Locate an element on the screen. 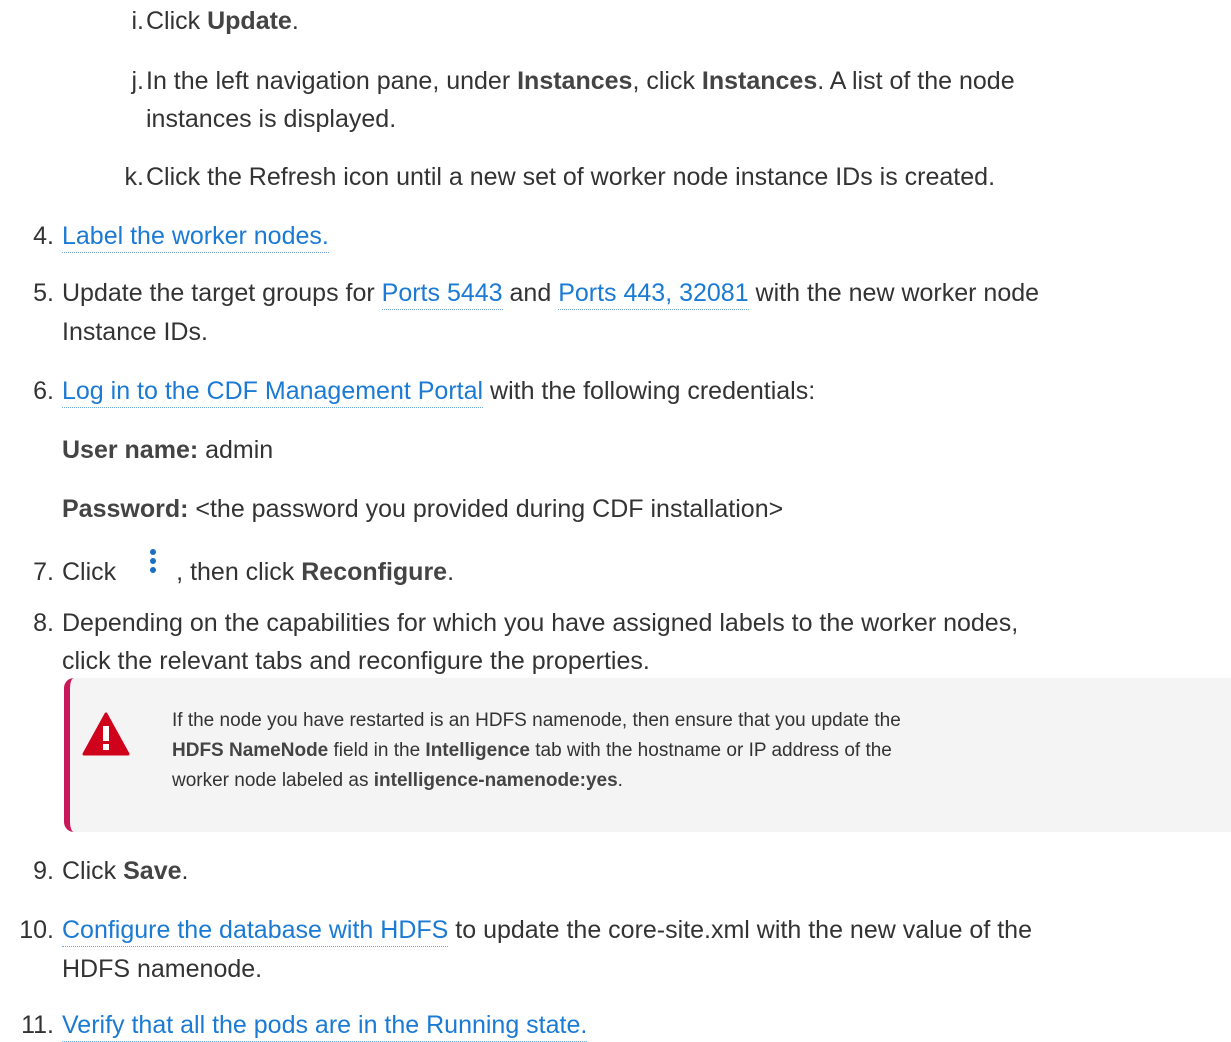 This screenshot has width=1231, height=1042. ports-443-32081-link: Ports 443, 32081 is located at coordinates (653, 294).